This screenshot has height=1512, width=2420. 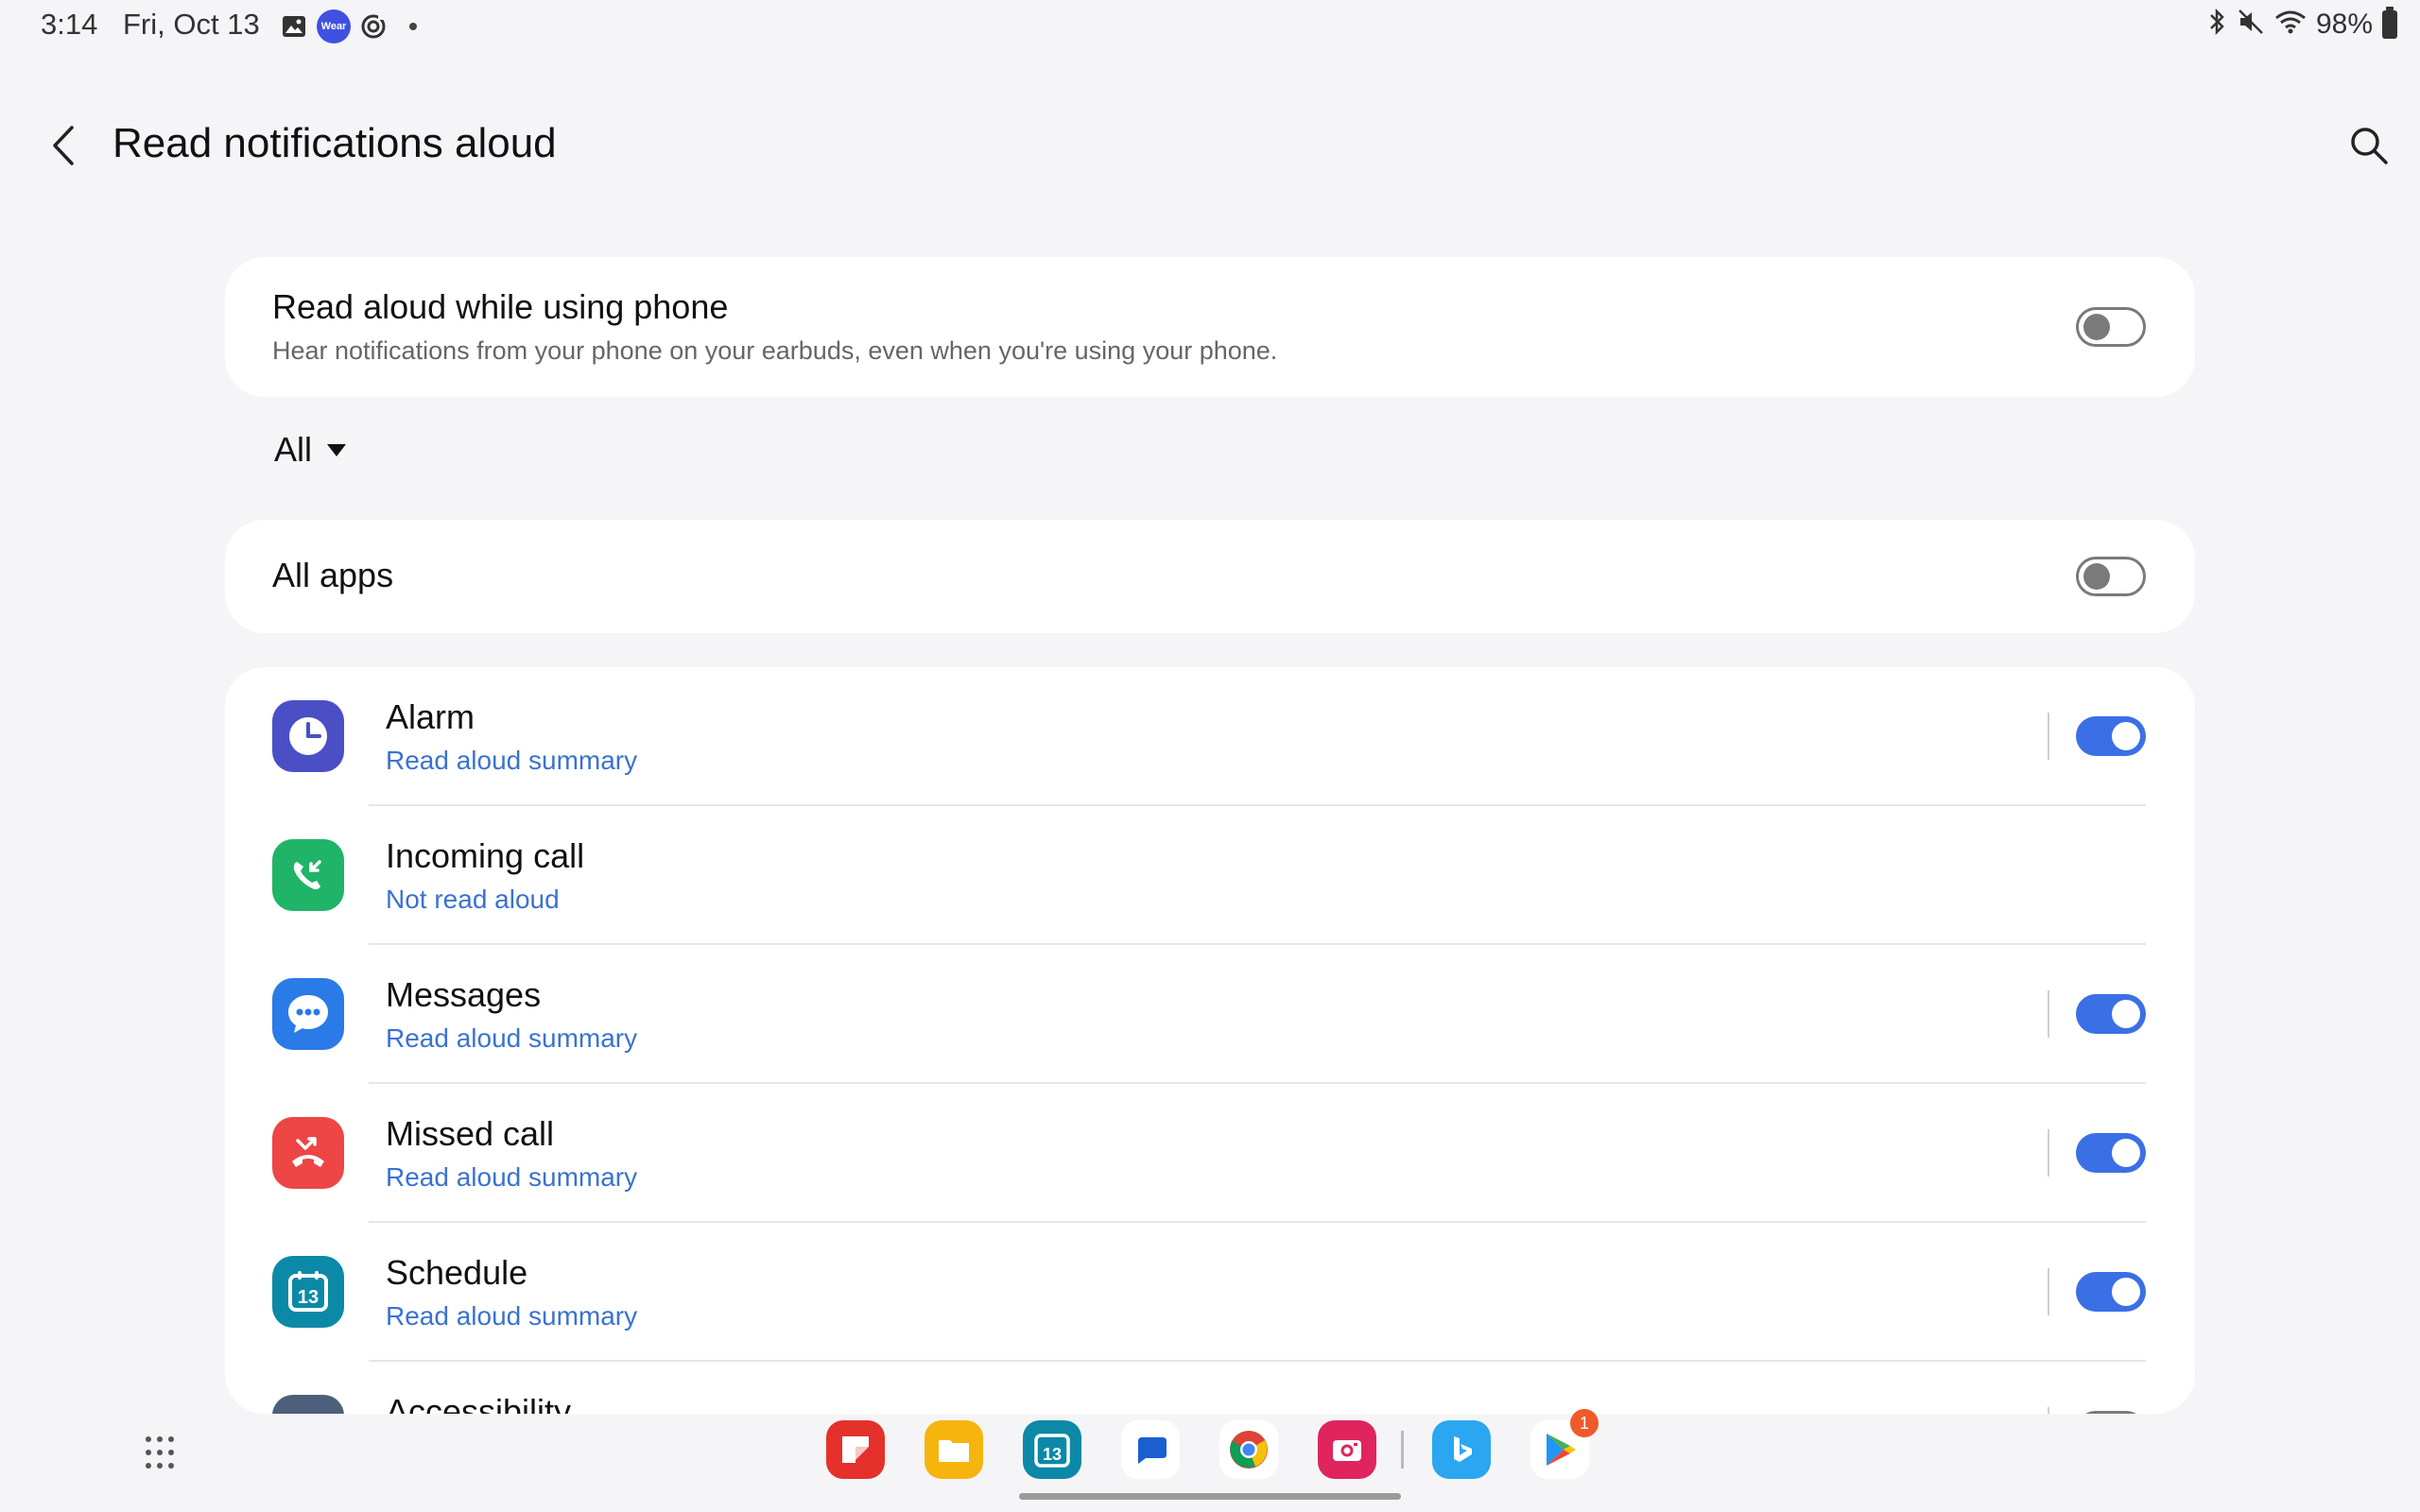 I want to click on back-button, so click(x=63, y=145).